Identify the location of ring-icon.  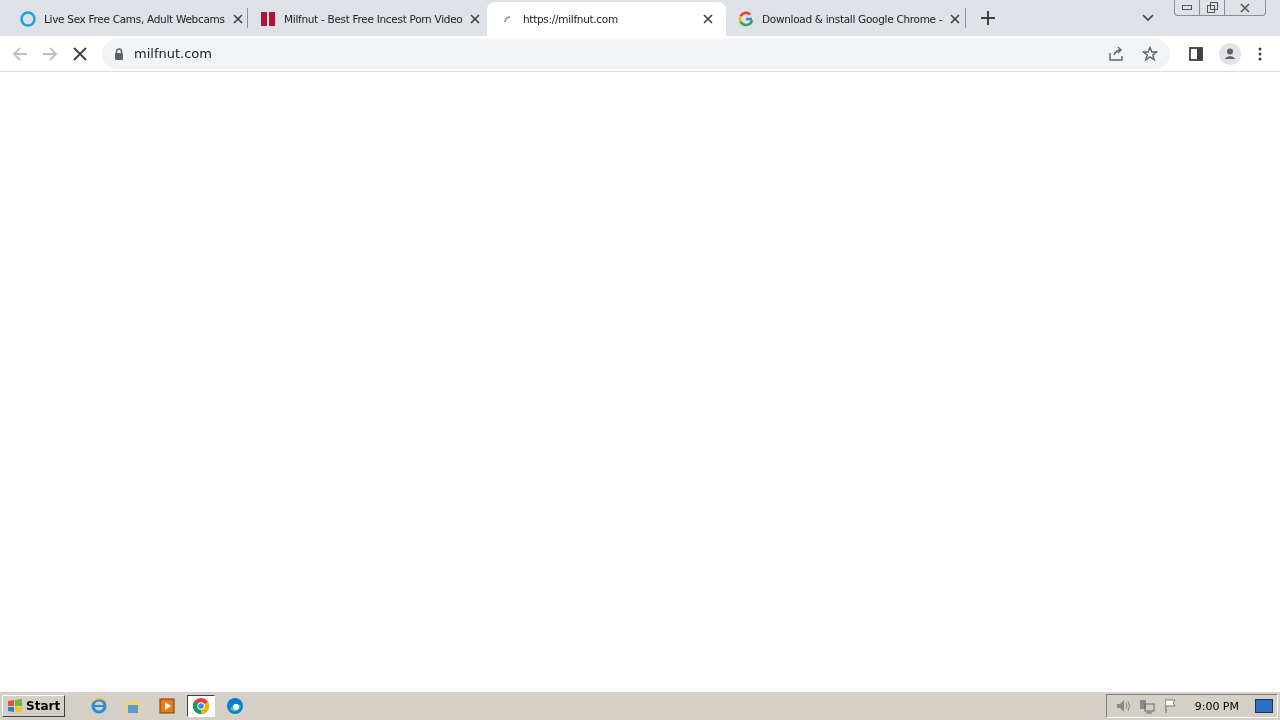
(28, 19).